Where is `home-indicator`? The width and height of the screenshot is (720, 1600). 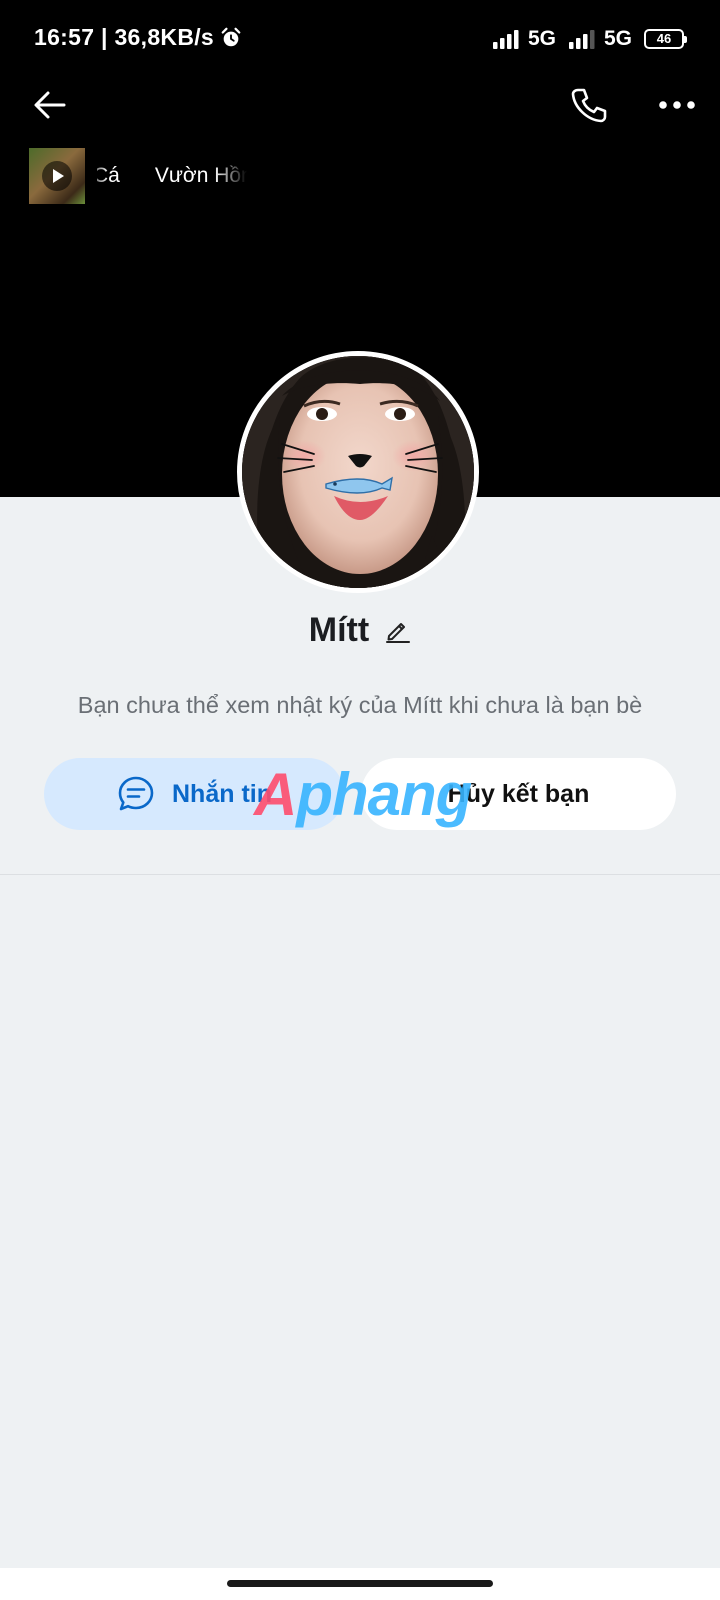
home-indicator is located at coordinates (360, 1583).